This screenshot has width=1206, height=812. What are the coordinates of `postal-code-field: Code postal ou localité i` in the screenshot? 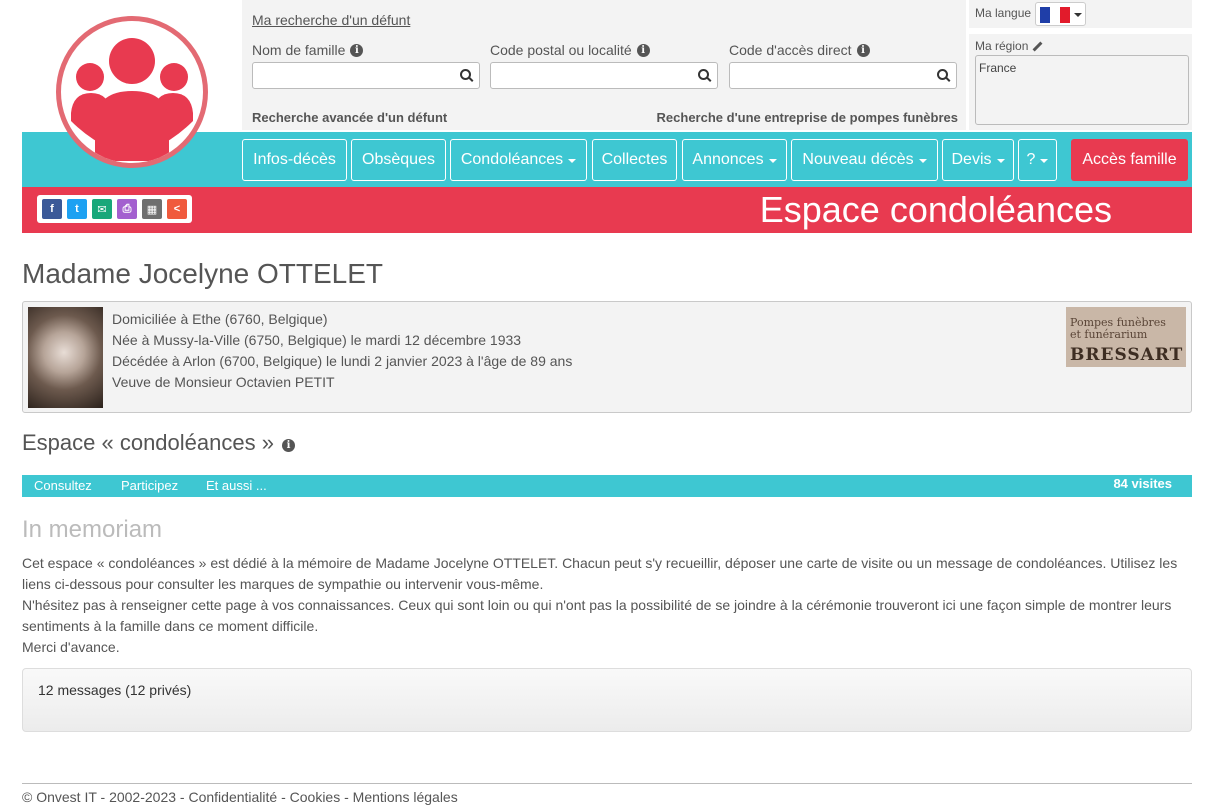 It's located at (604, 65).